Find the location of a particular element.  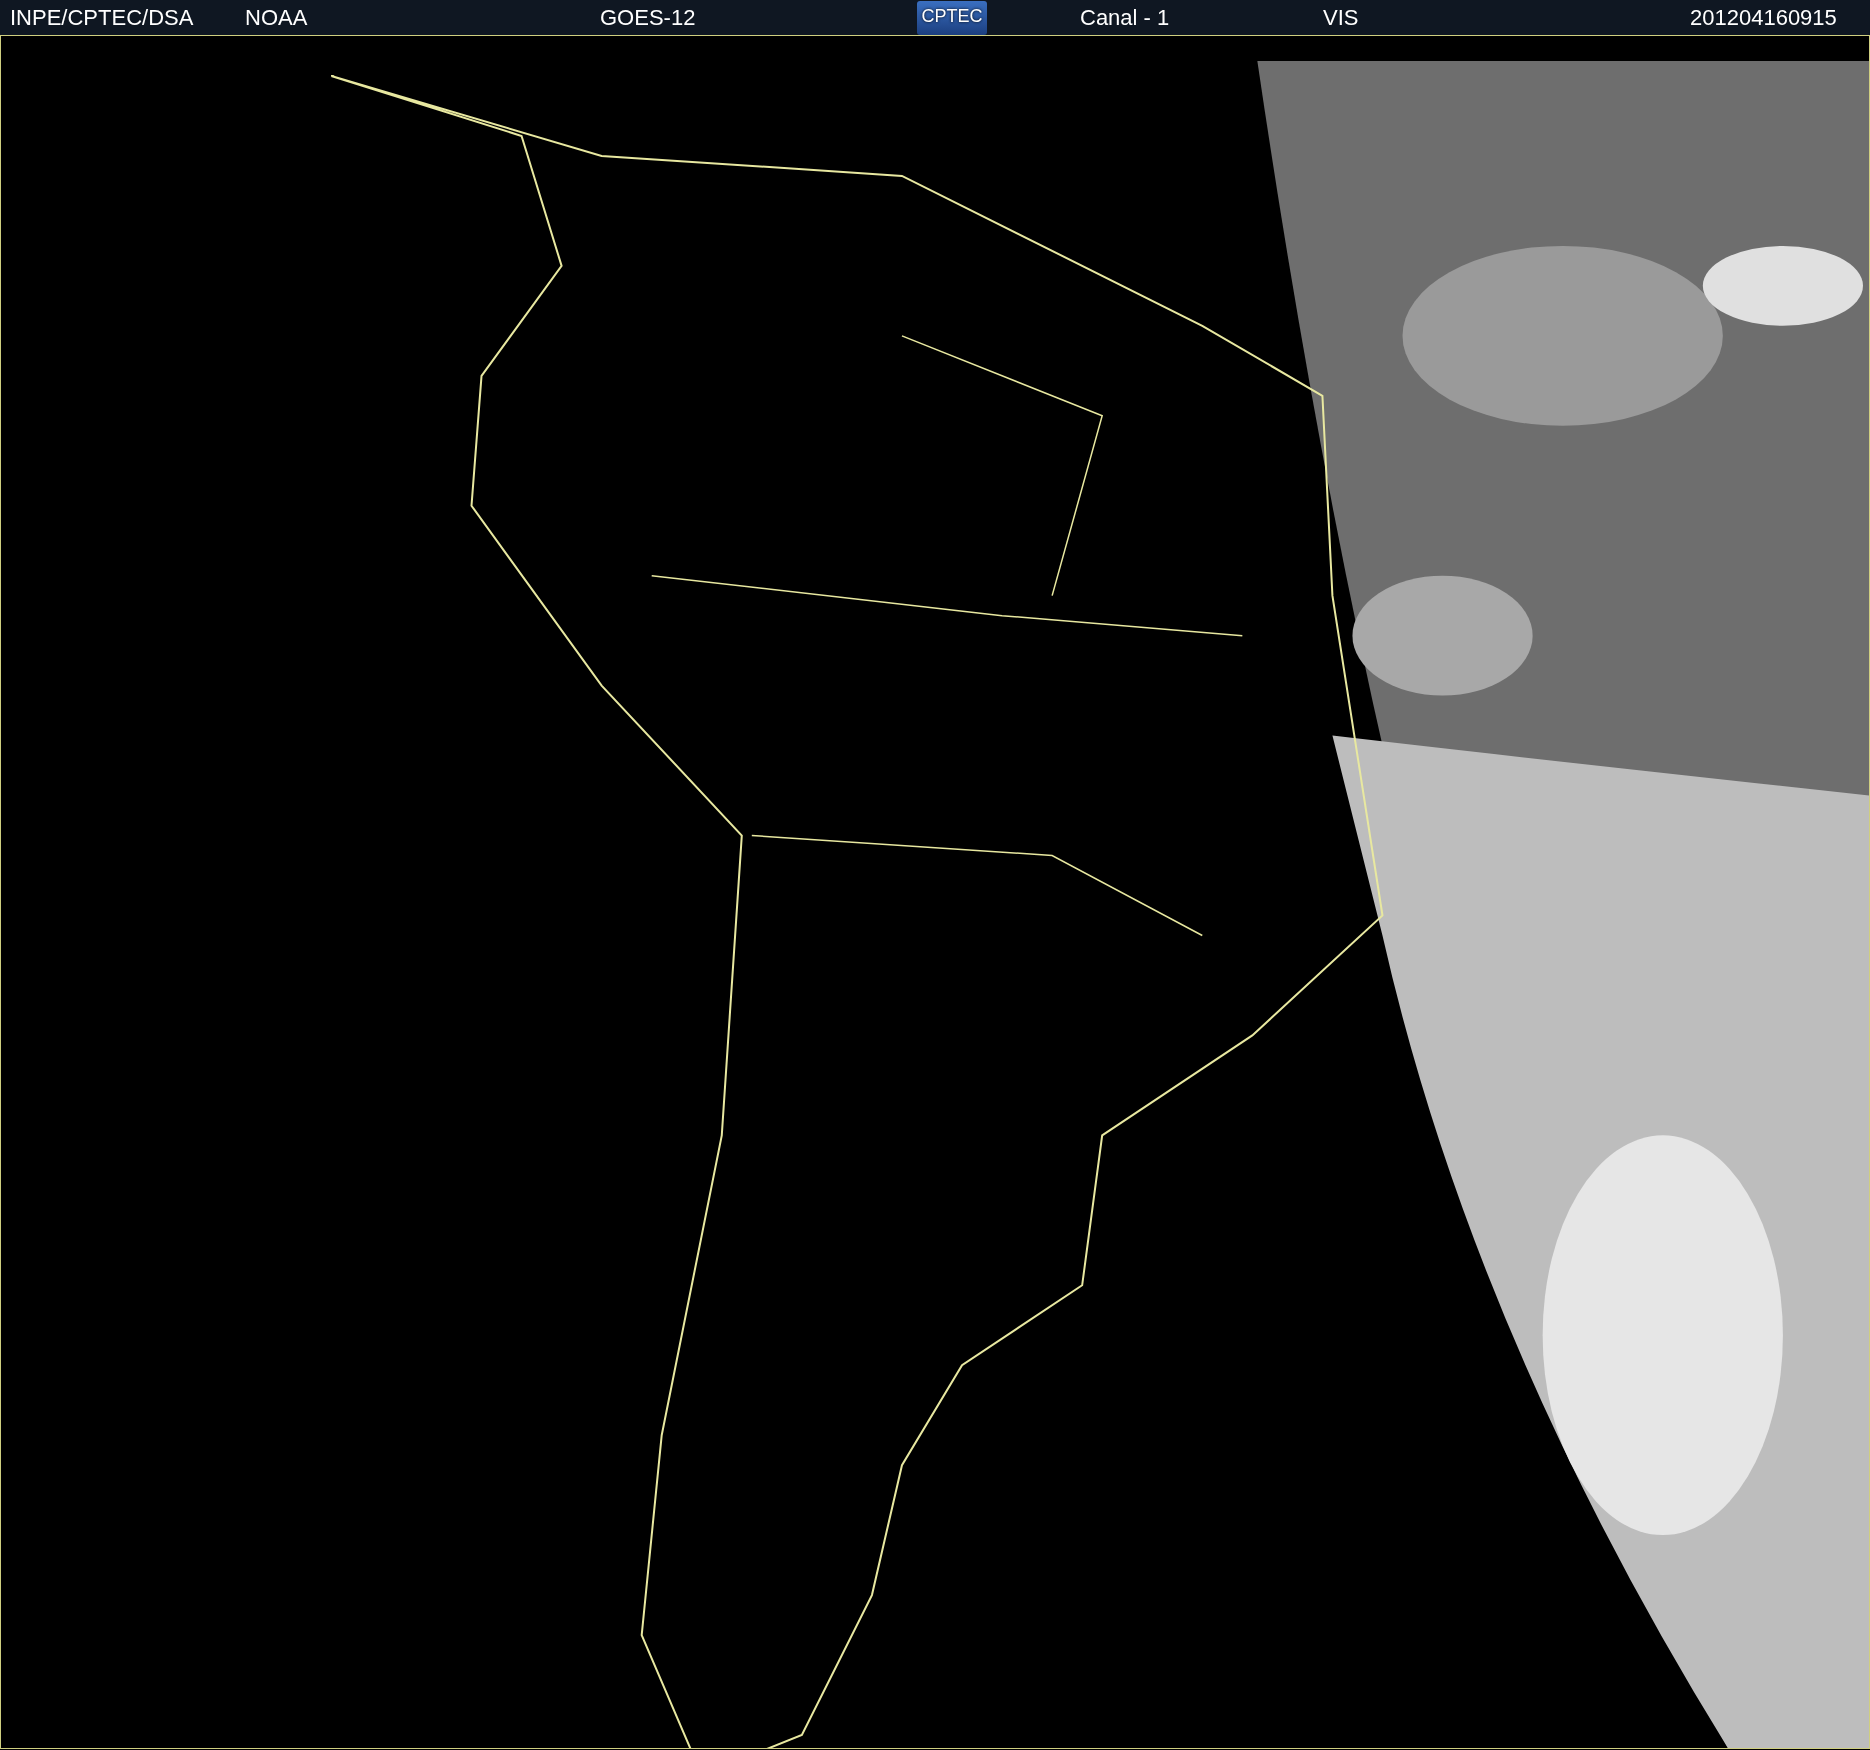

header-label: Canal - 1 is located at coordinates (1125, 18).